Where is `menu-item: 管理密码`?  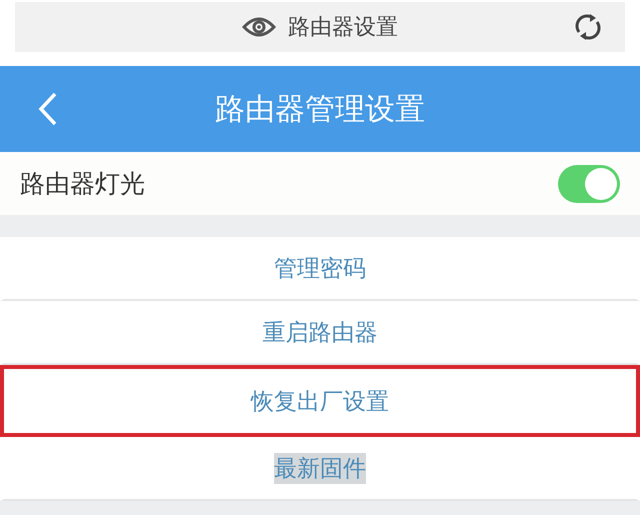
menu-item: 管理密码 is located at coordinates (320, 269).